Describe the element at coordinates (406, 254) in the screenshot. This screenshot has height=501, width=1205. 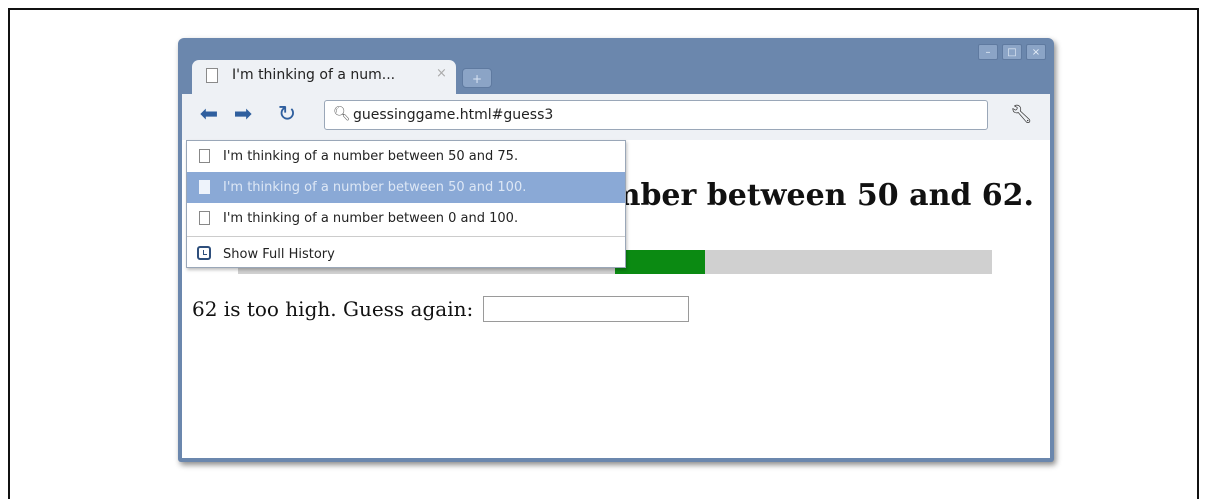
I see `show-full-history-item: Show Full History` at that location.